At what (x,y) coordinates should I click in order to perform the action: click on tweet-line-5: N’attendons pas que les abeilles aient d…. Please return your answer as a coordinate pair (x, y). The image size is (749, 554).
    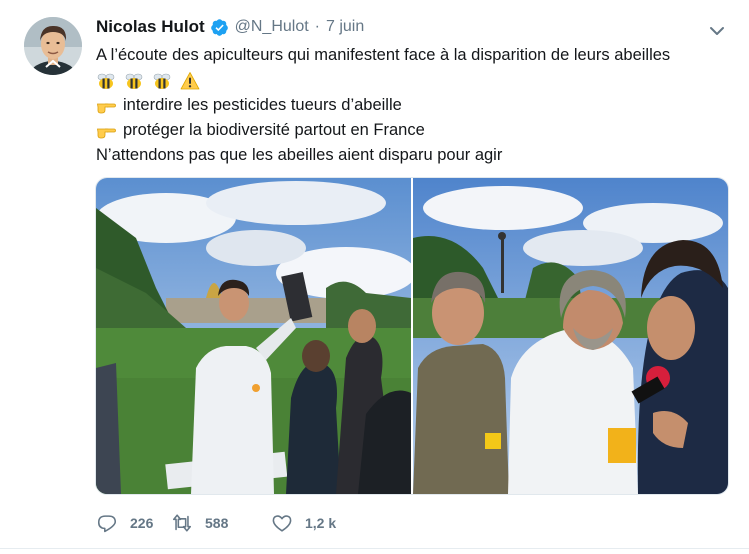
    Looking at the image, I should click on (299, 155).